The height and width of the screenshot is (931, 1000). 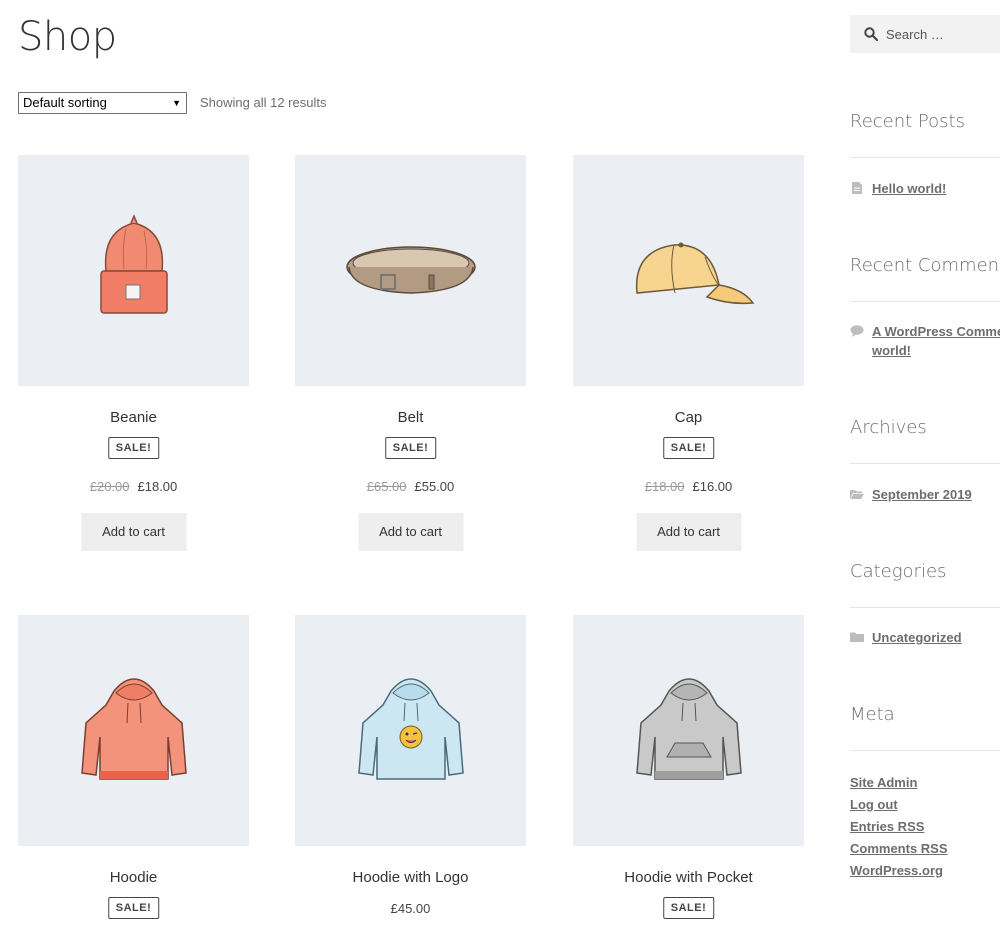 What do you see at coordinates (896, 870) in the screenshot?
I see `meta-link-wordpress-org: WordPress.org` at bounding box center [896, 870].